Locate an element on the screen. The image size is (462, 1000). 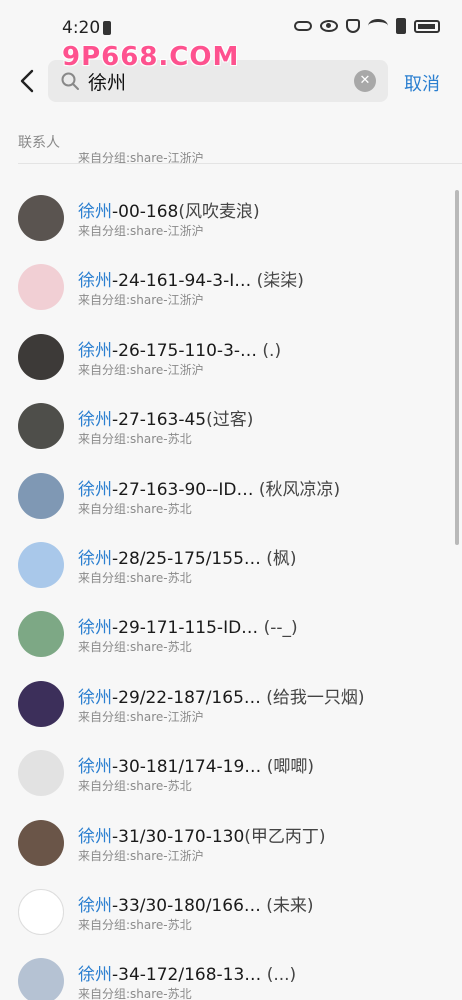
contact-list-item: 徐州-27-163-45(过客) 来自分组:share-苏北 is located at coordinates (231, 414).